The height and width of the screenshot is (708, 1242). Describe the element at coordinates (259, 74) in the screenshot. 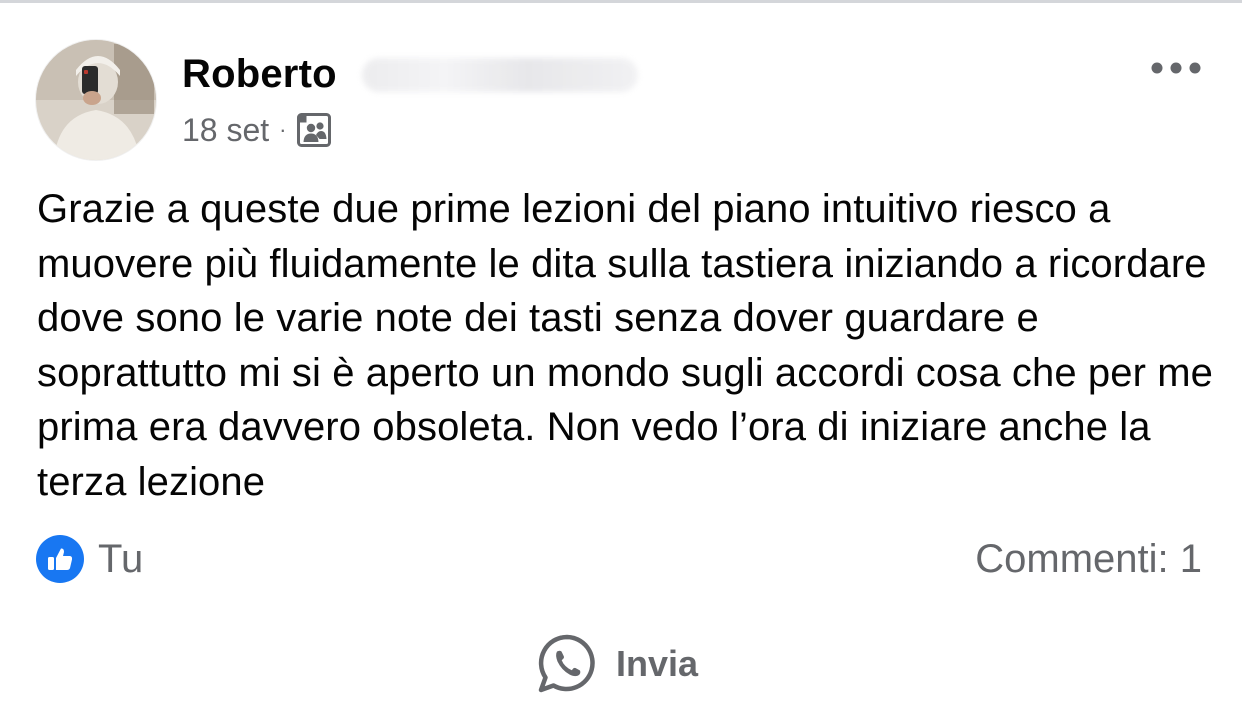

I see `author-name: Roberto` at that location.